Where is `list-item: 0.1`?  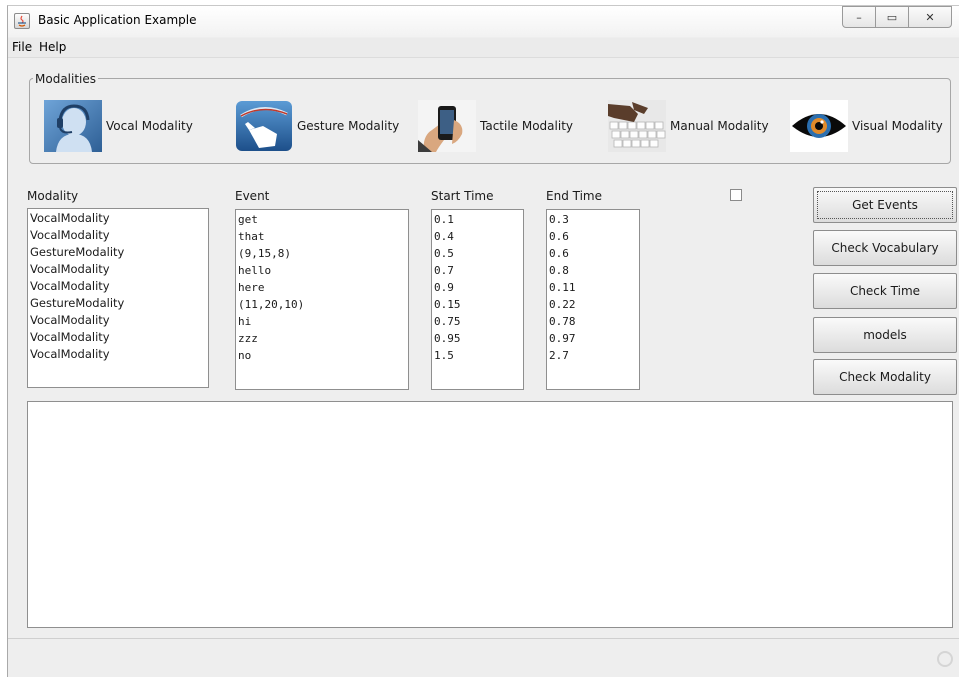 list-item: 0.1 is located at coordinates (477, 219).